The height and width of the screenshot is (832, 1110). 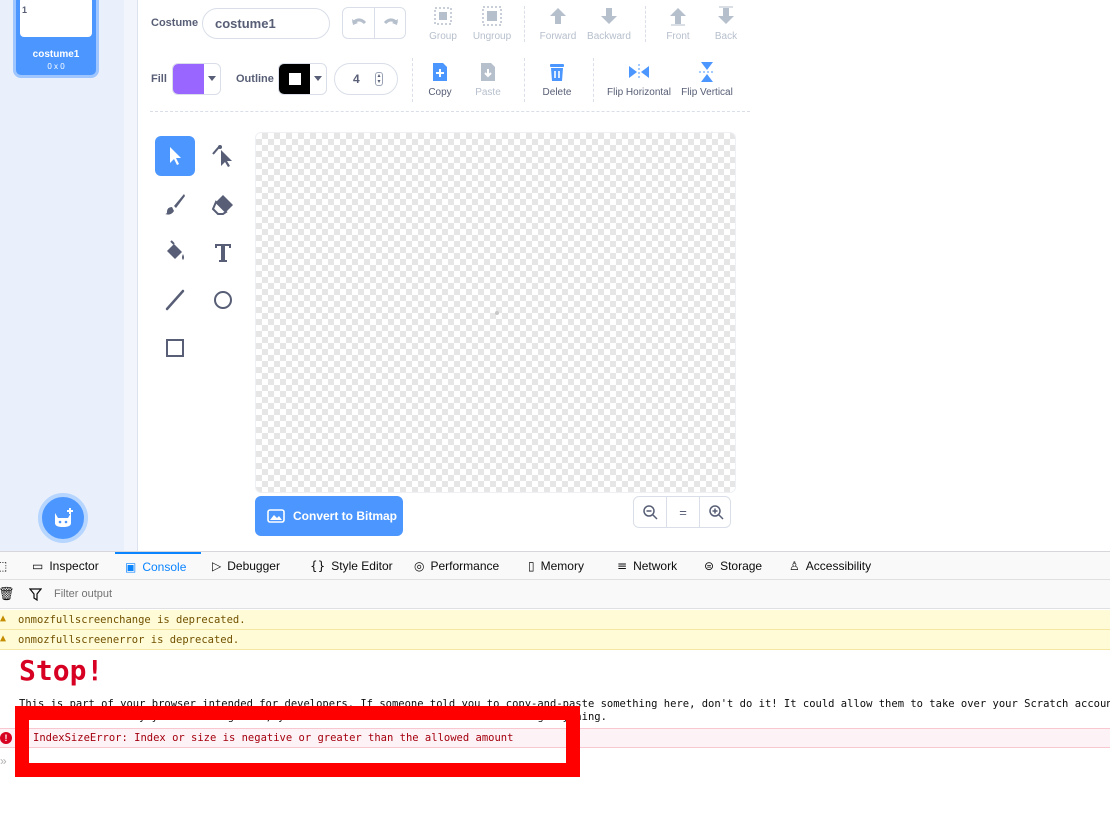 I want to click on tab-inspector: ▭ Inspector, so click(x=65, y=566).